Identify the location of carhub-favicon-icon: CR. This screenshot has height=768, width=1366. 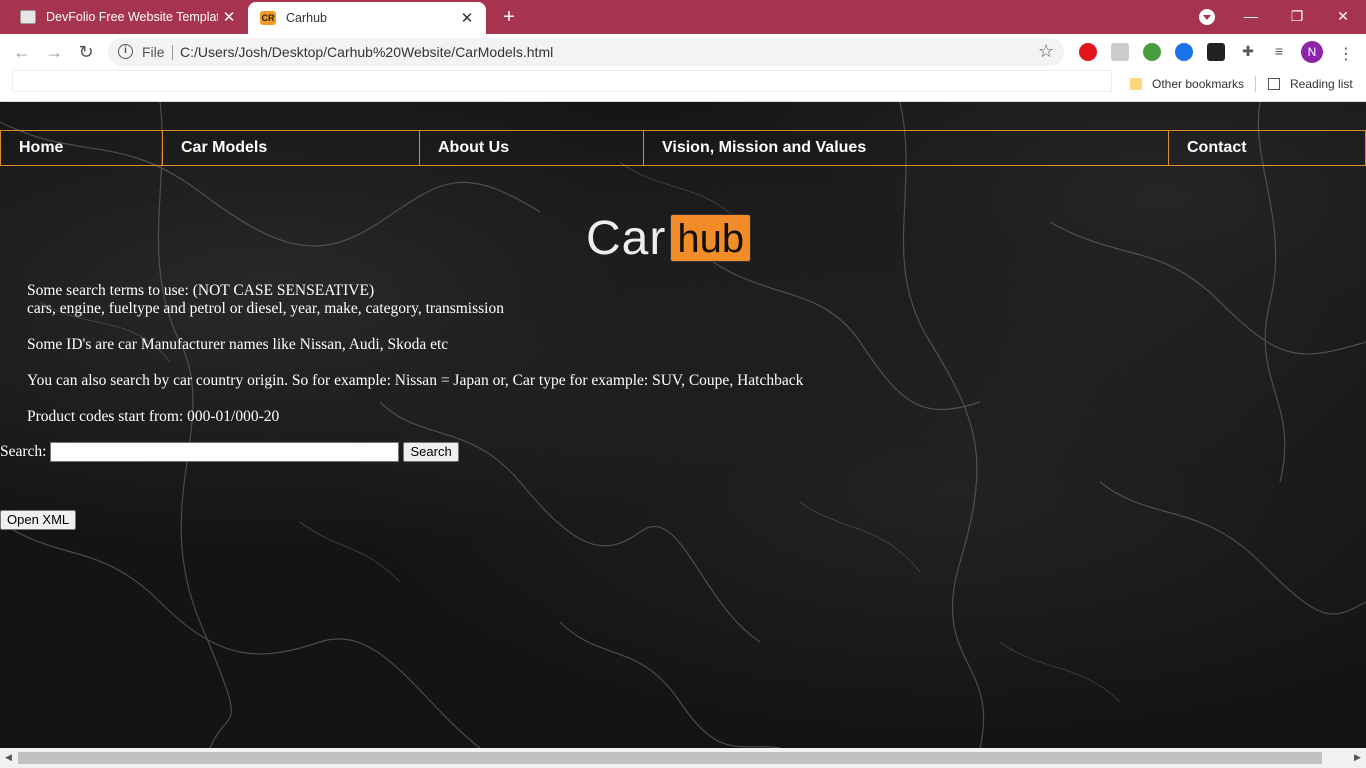
(268, 18).